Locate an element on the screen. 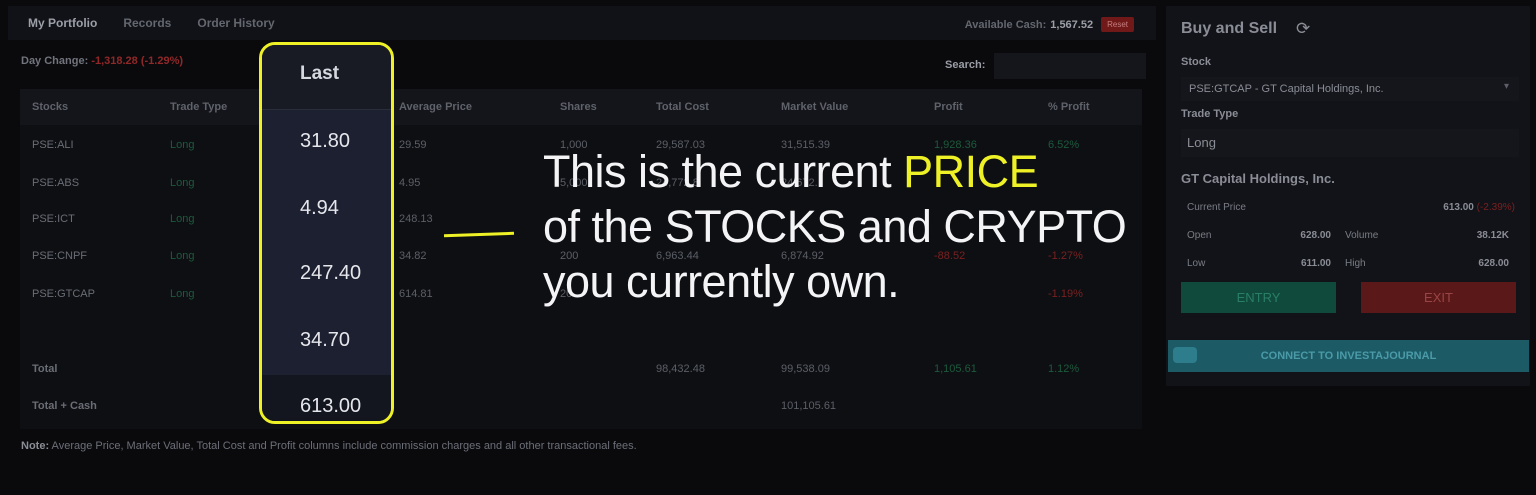  low-high-row: Low 611.00 High 628.00 is located at coordinates (1350, 265).